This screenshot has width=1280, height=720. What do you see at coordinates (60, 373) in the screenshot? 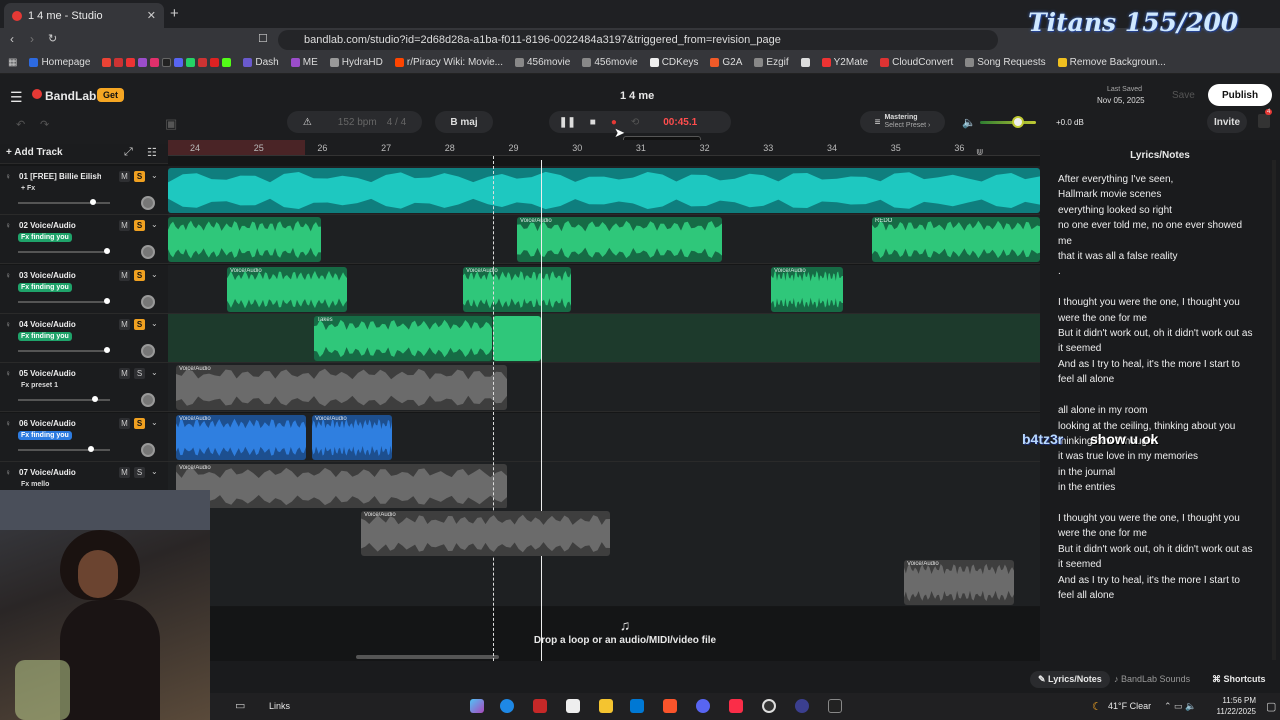
I see `track-name: 05 Voice/Audio` at bounding box center [60, 373].